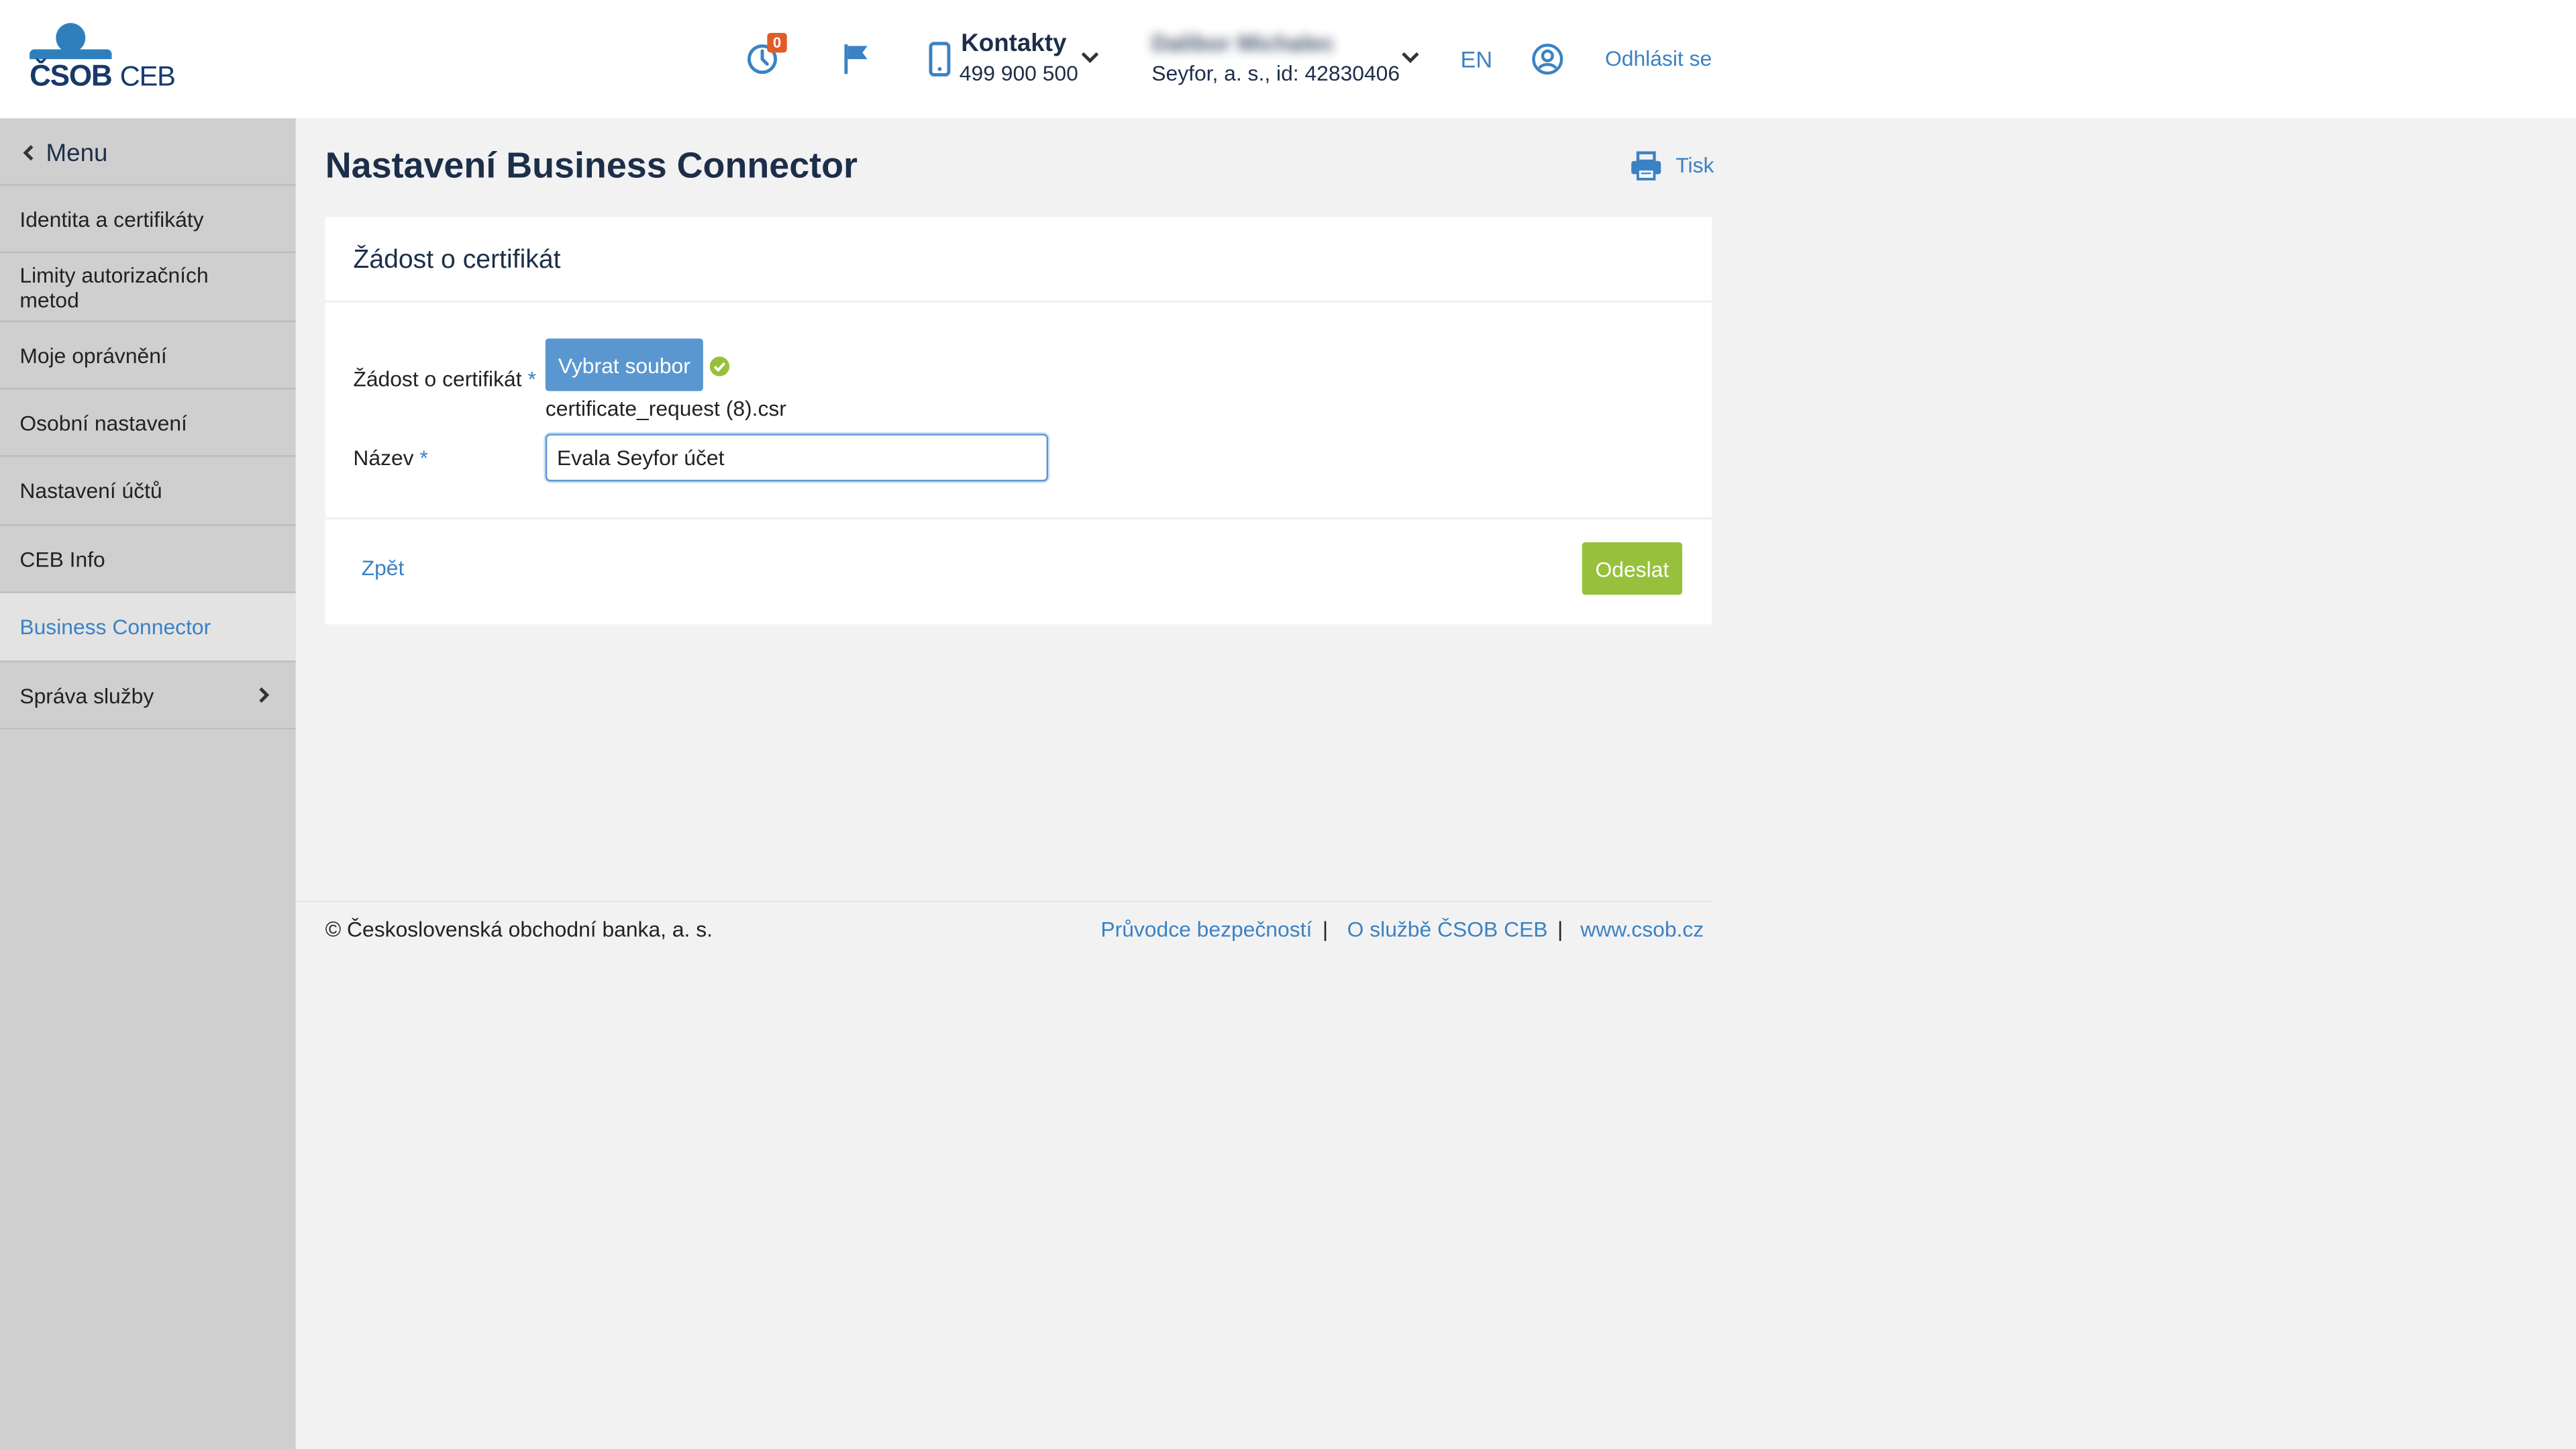  What do you see at coordinates (1646, 166) in the screenshot?
I see `printer-icon` at bounding box center [1646, 166].